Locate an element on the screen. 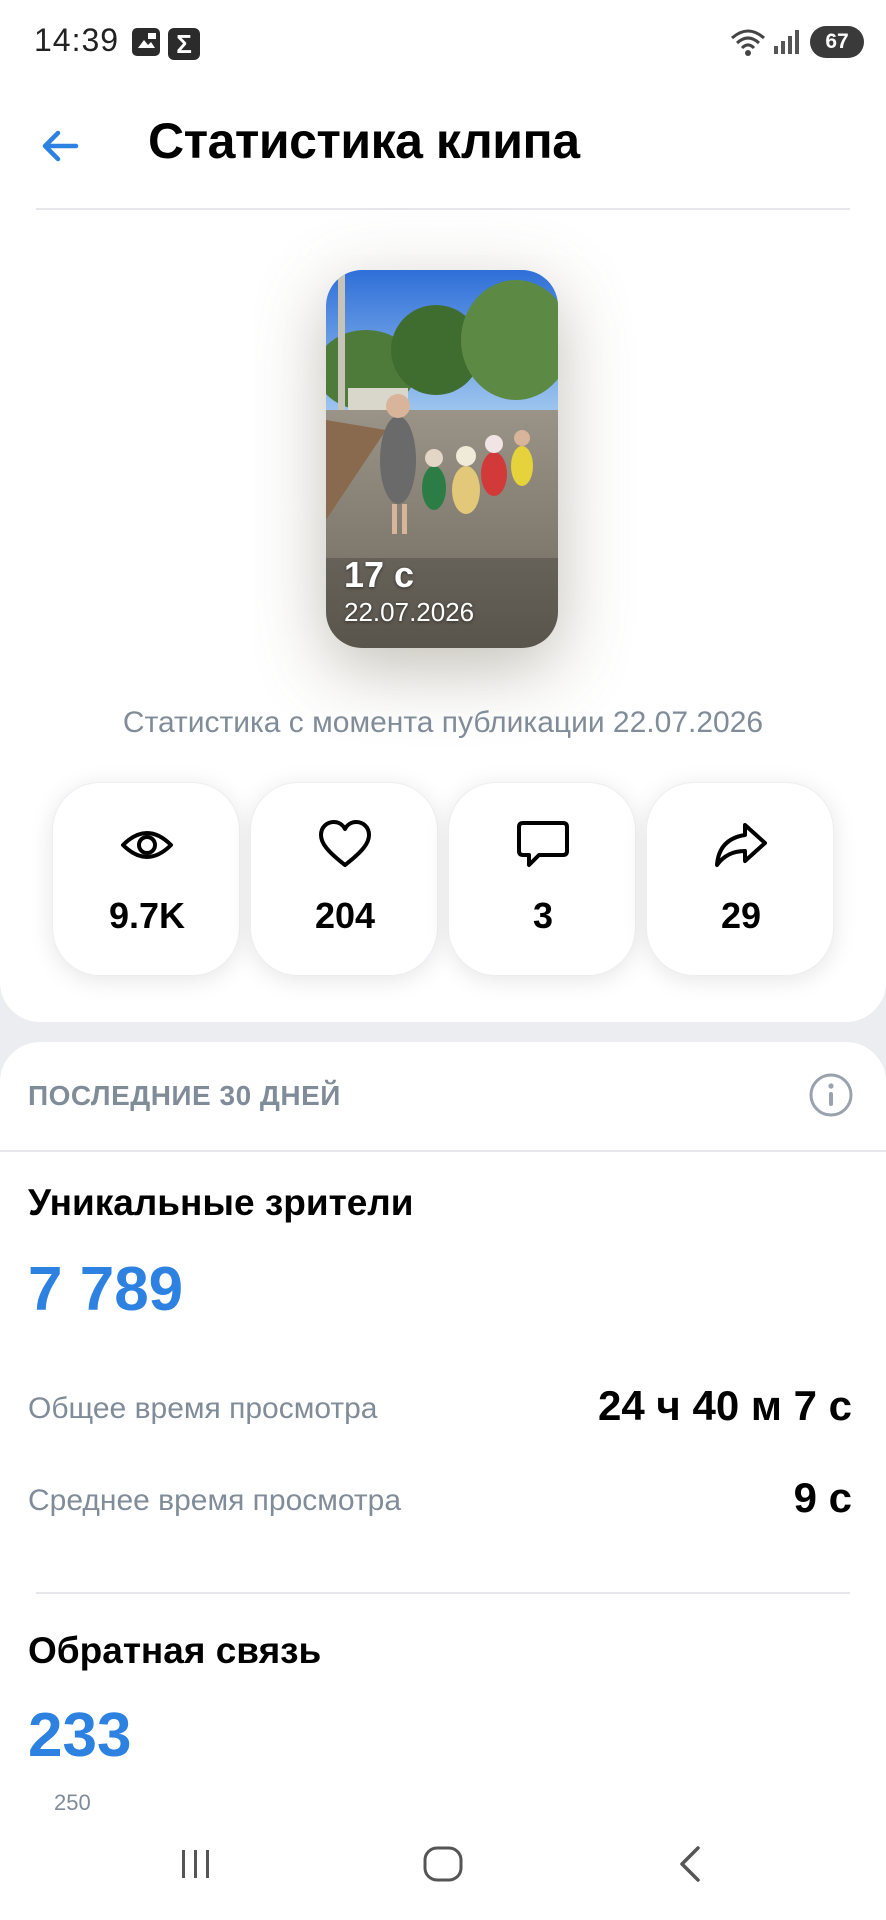 The height and width of the screenshot is (1920, 886). total-watch-time-label: Общее время просмотра is located at coordinates (203, 1408).